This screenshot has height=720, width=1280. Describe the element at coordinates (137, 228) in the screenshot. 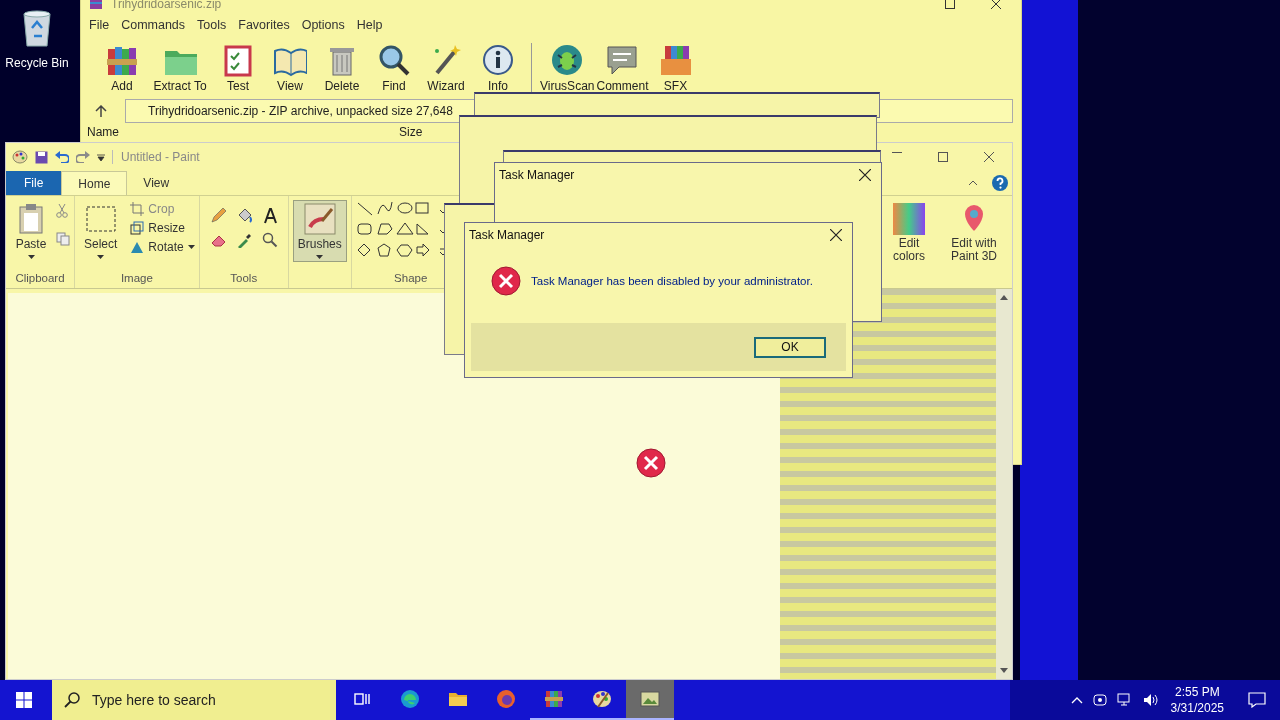

I see `resize-icon` at that location.